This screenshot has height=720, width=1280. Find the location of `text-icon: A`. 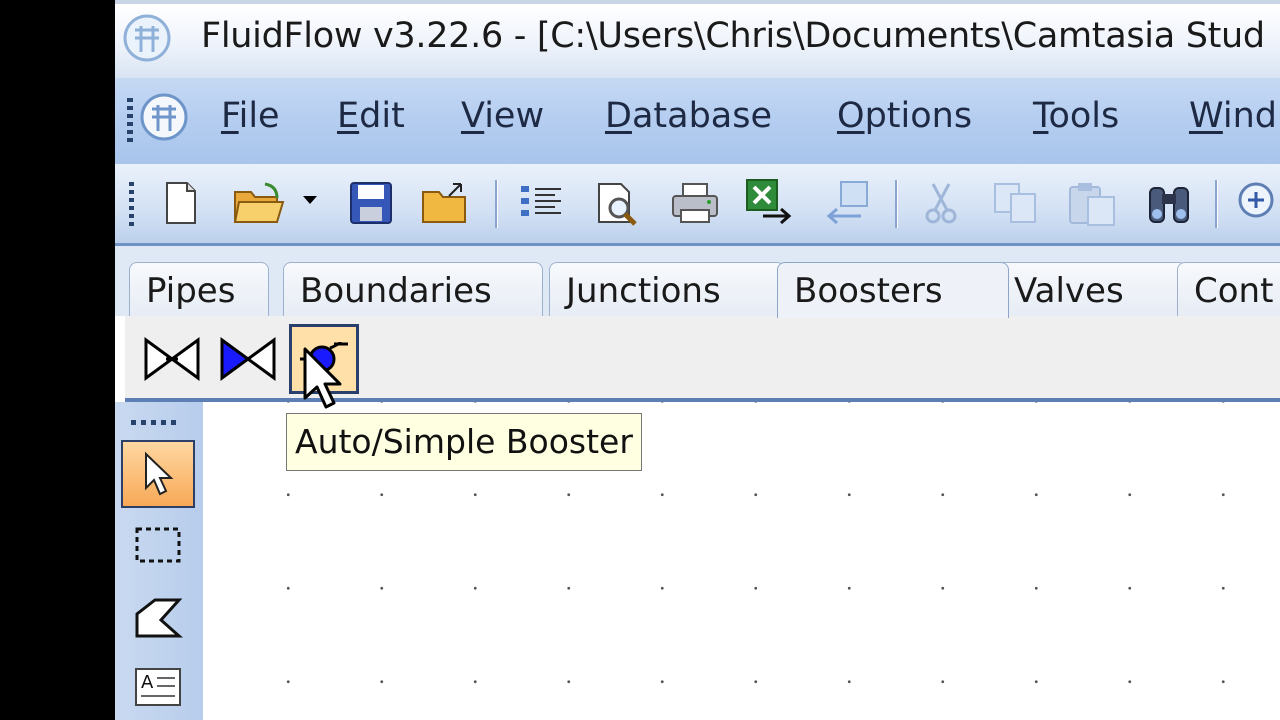

text-icon: A is located at coordinates (158, 687).